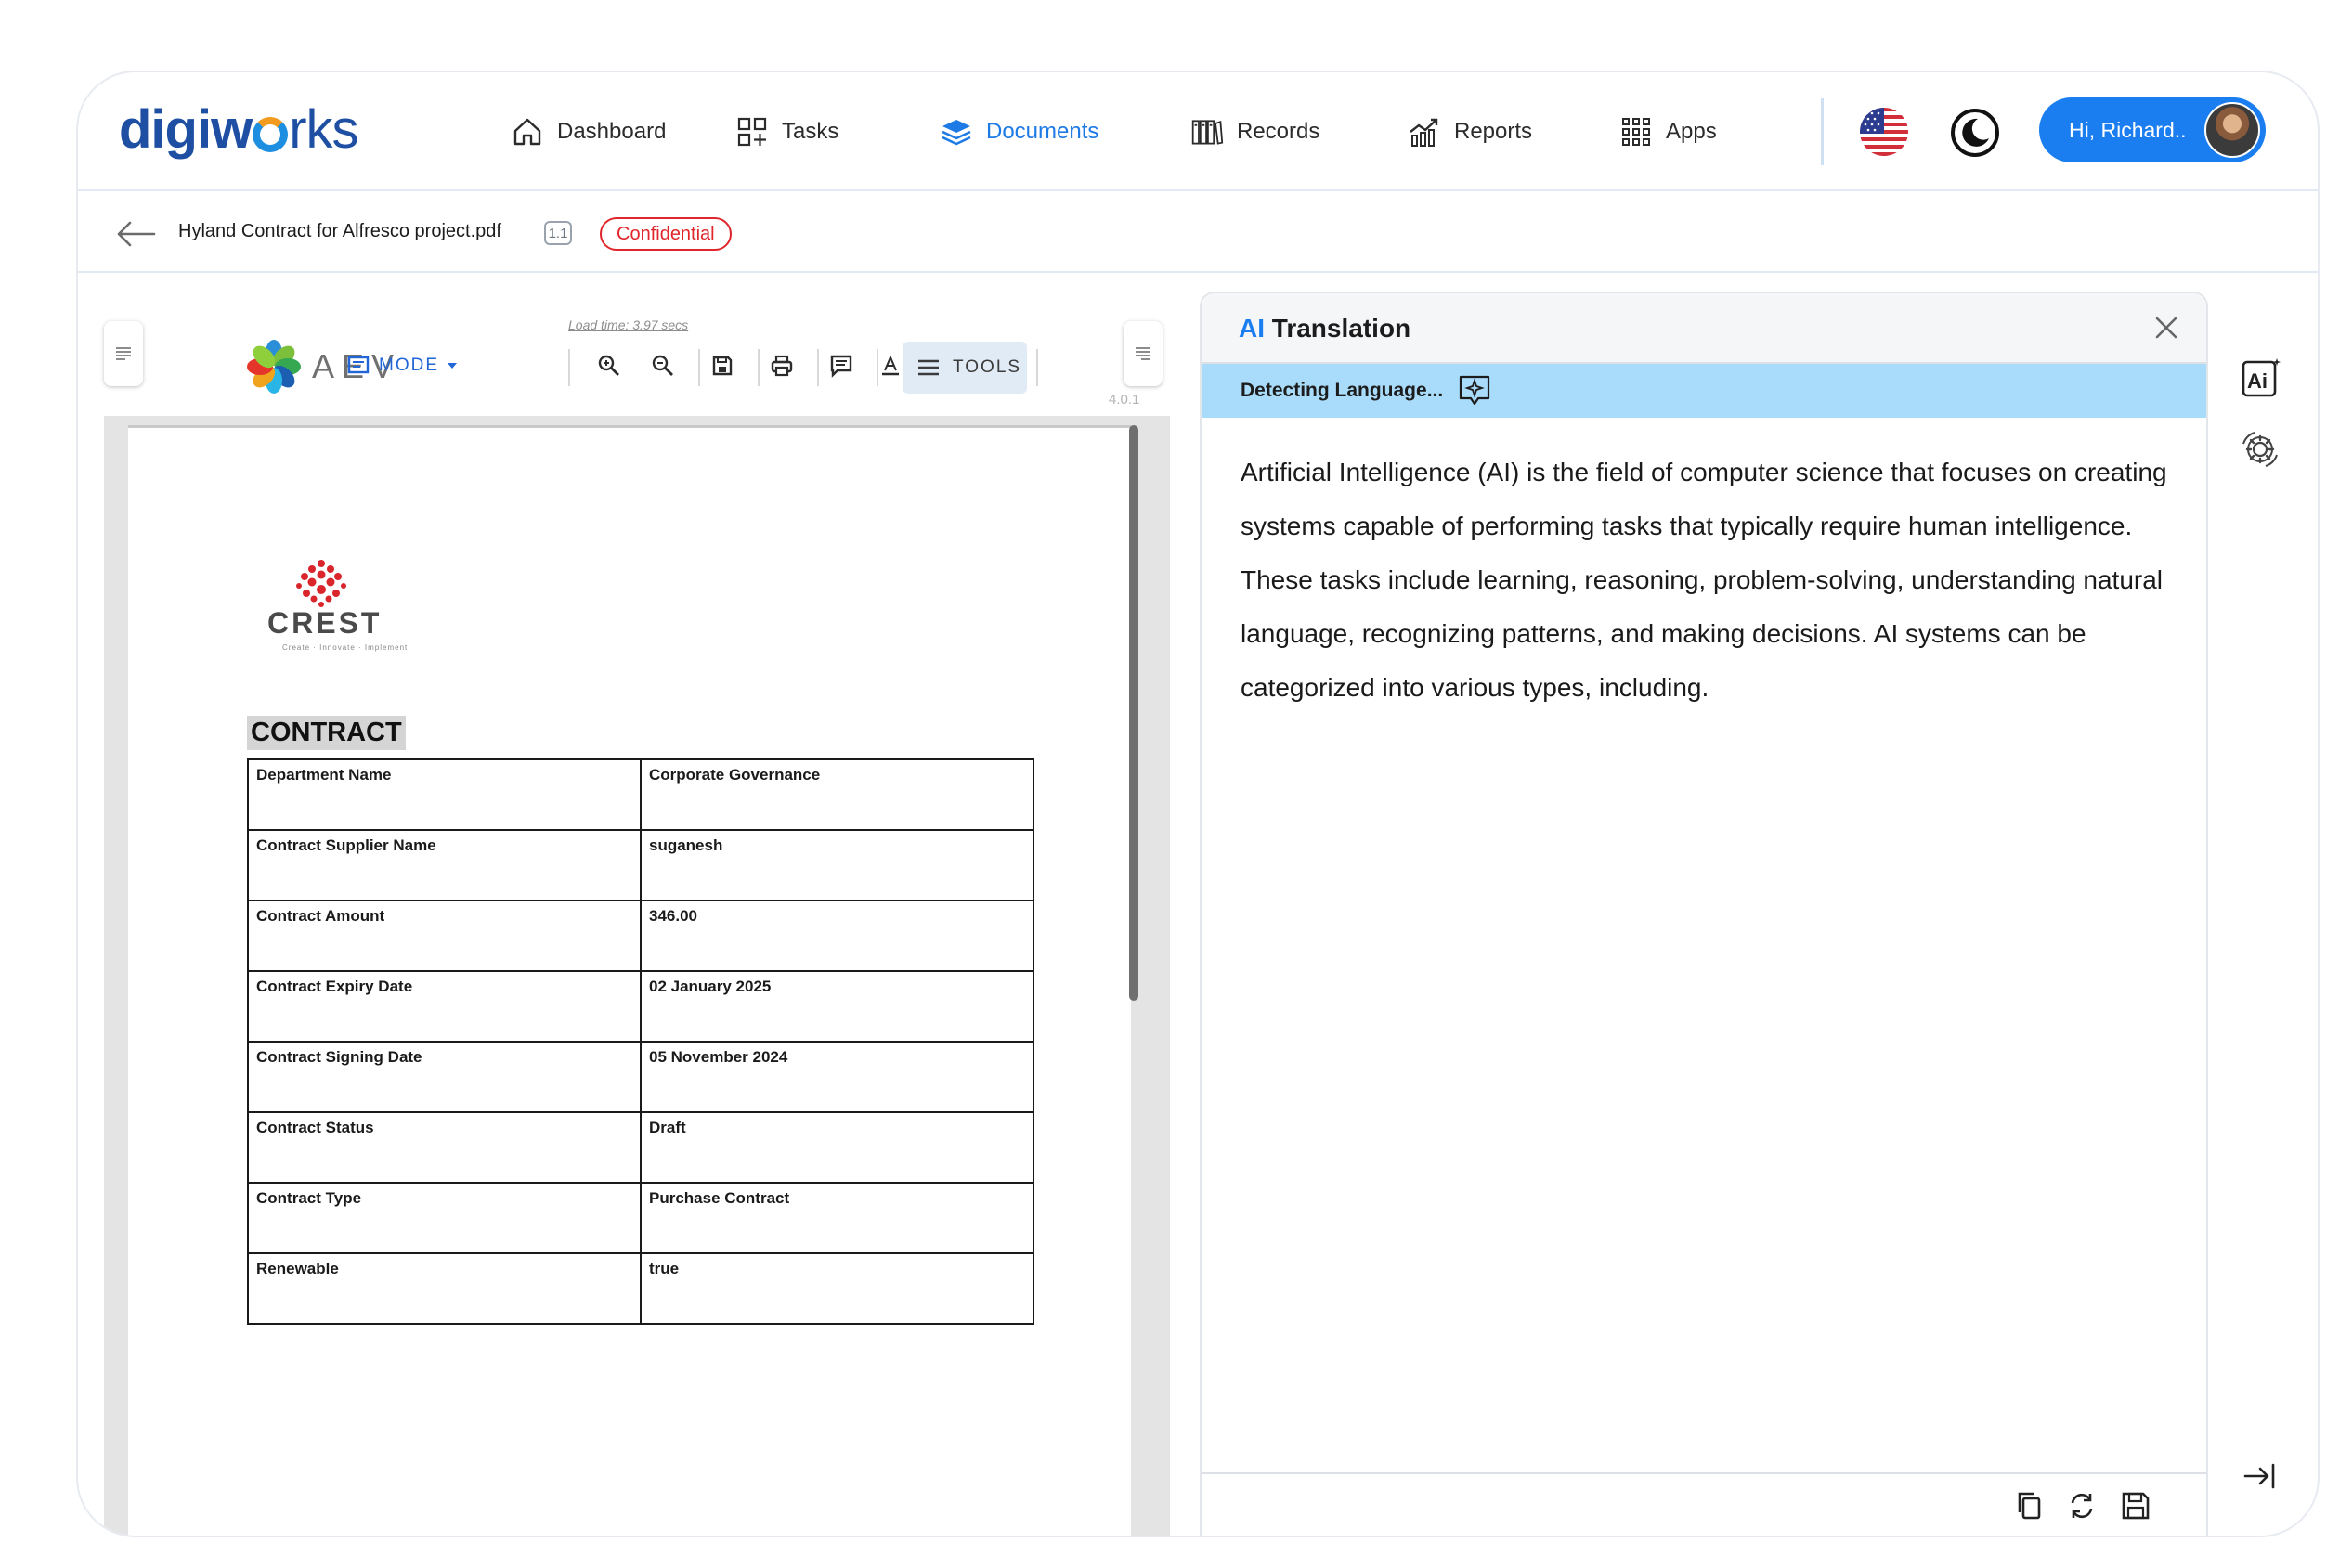 The width and height of the screenshot is (2352, 1568). I want to click on contract-table-row: Department Name Corporate Governance, so click(640, 794).